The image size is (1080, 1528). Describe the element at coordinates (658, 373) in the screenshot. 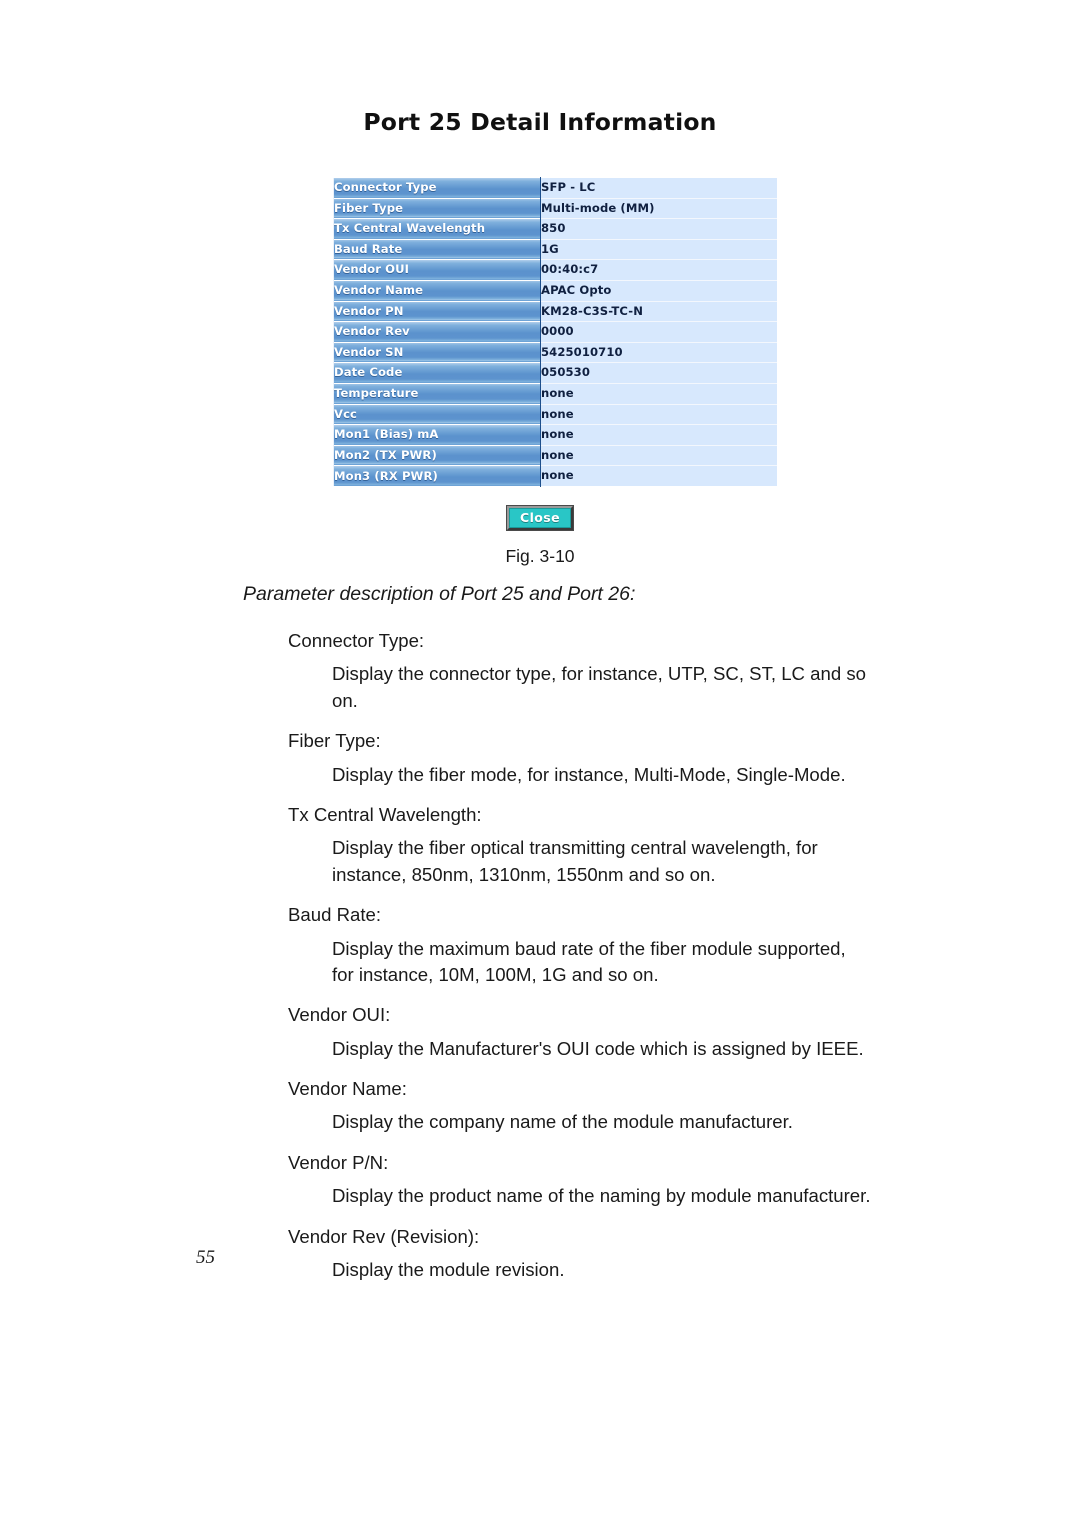

I see `detail-value-cell: 050530` at that location.